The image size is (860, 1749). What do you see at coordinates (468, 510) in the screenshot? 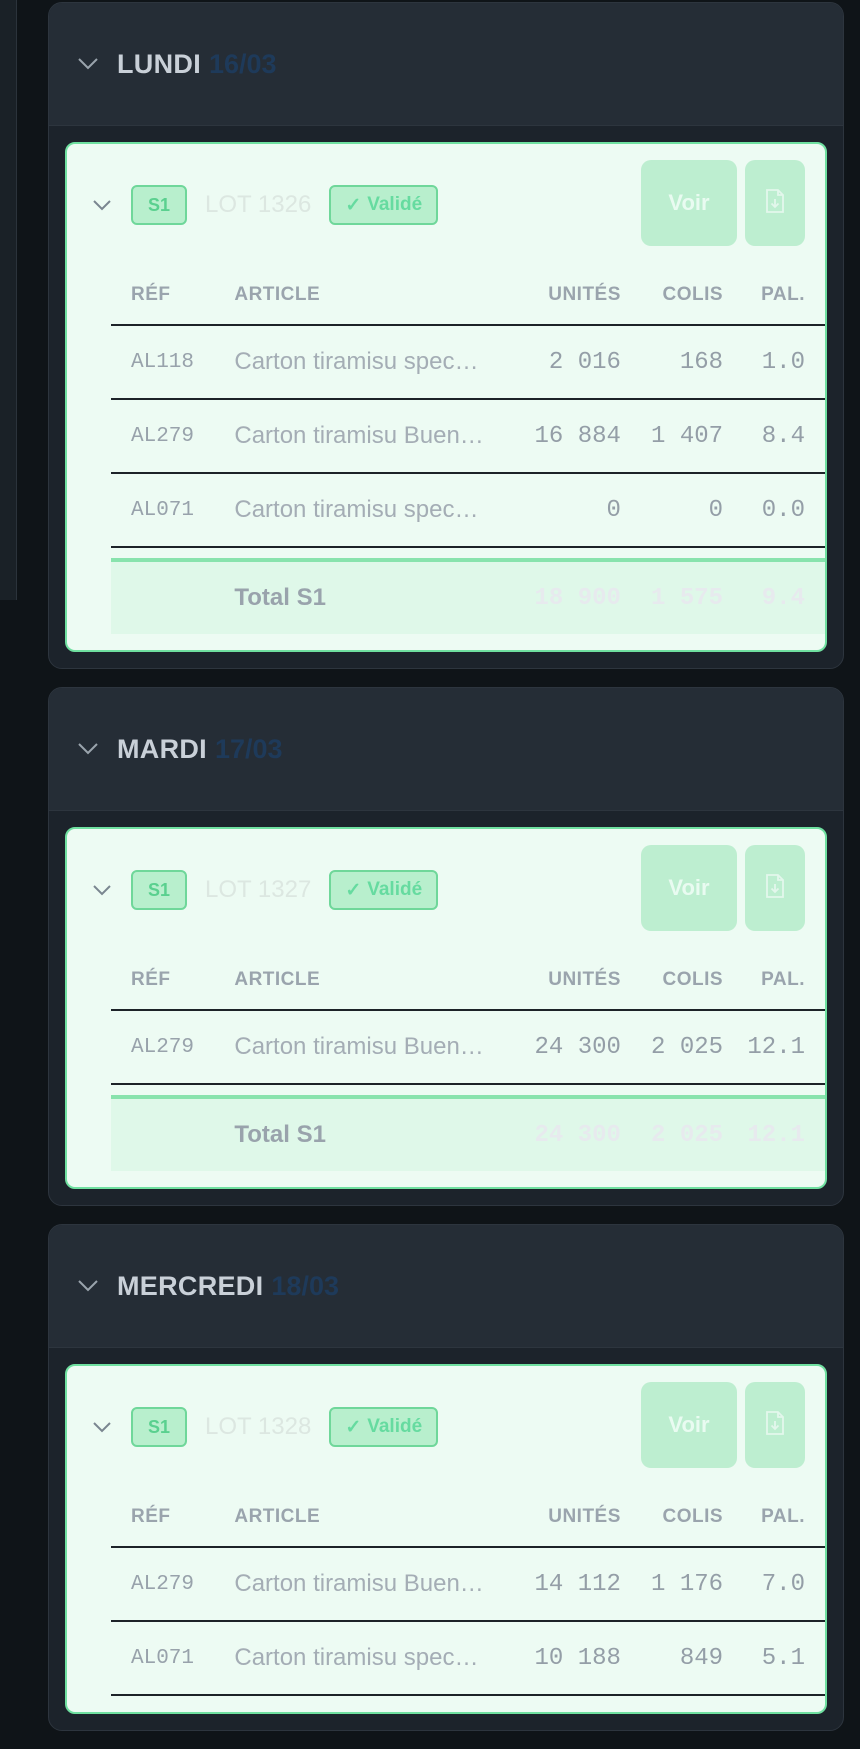
I see `table-row: AL071 Carton tiramisu spec… 0 0 0.0` at bounding box center [468, 510].